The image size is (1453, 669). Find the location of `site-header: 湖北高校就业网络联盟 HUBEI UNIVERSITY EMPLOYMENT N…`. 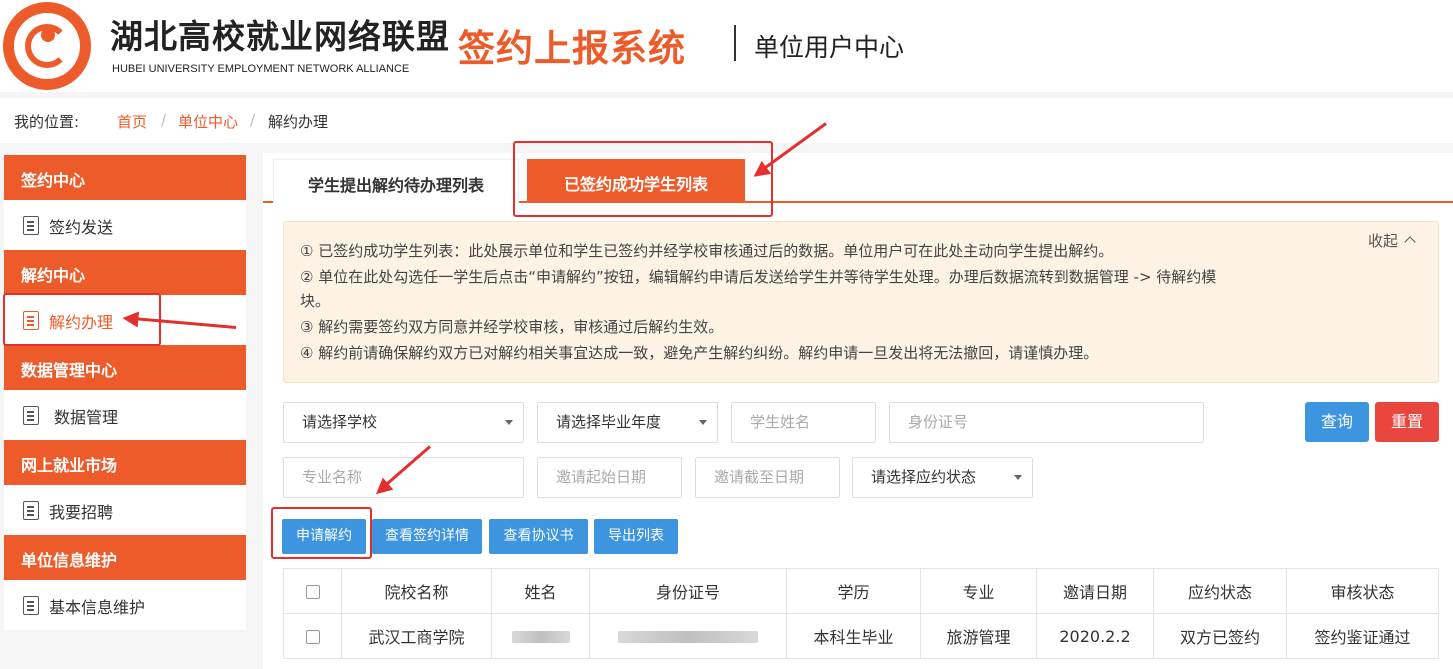

site-header: 湖北高校就业网络联盟 HUBEI UNIVERSITY EMPLOYMENT N… is located at coordinates (726, 46).